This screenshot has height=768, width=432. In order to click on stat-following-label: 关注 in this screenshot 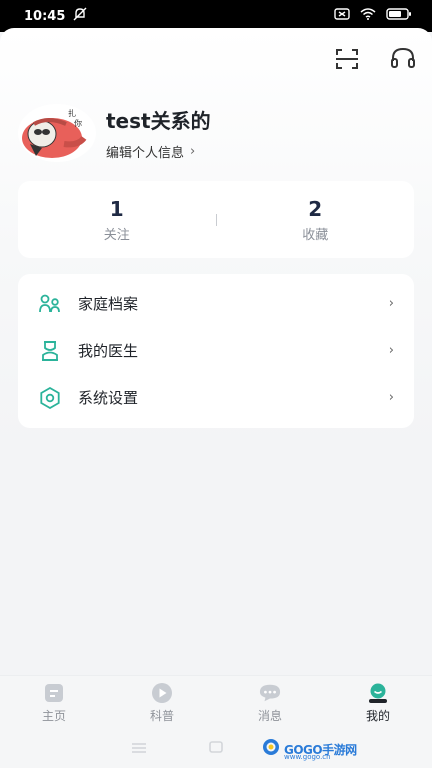, I will do `click(116, 235)`.